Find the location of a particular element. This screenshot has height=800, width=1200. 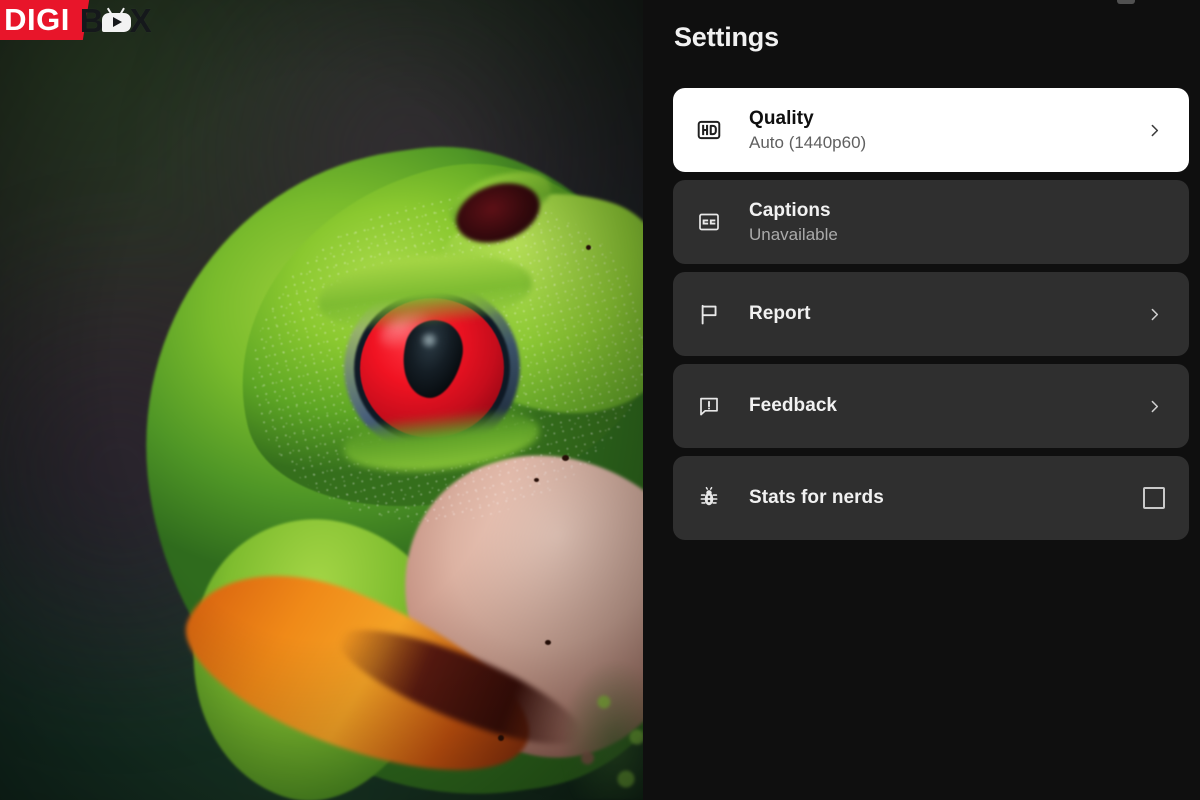

settings-item-text: Feedback is located at coordinates (939, 406).